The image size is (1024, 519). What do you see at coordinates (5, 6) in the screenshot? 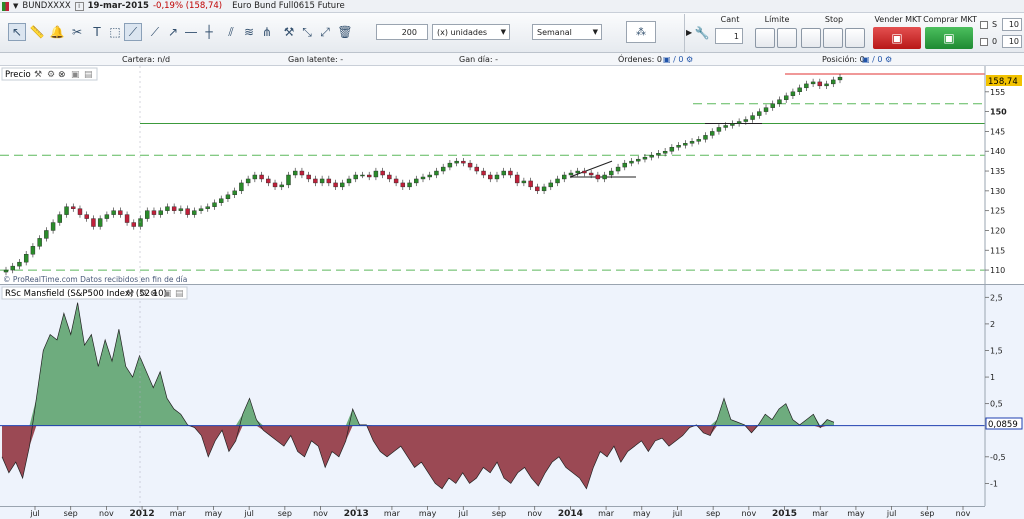
I see `chart-color-icon` at bounding box center [5, 6].